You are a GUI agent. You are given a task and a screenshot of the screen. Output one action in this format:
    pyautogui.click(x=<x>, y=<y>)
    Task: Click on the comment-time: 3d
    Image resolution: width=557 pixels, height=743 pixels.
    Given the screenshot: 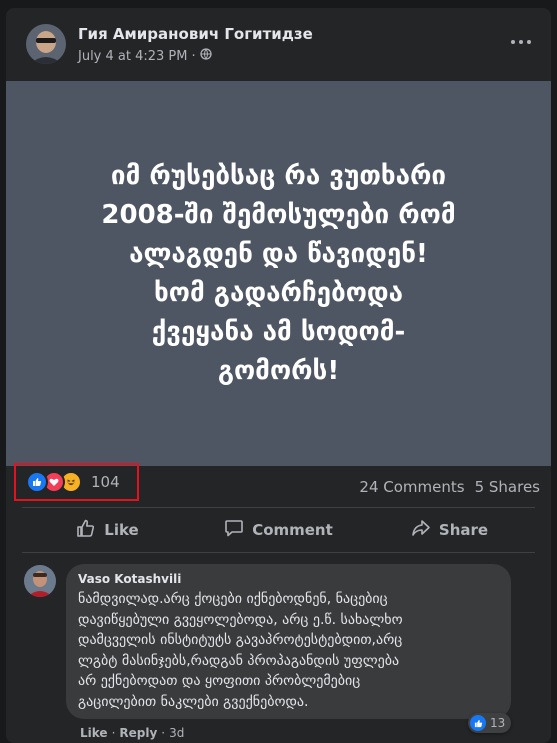 What is the action you would take?
    pyautogui.click(x=176, y=733)
    